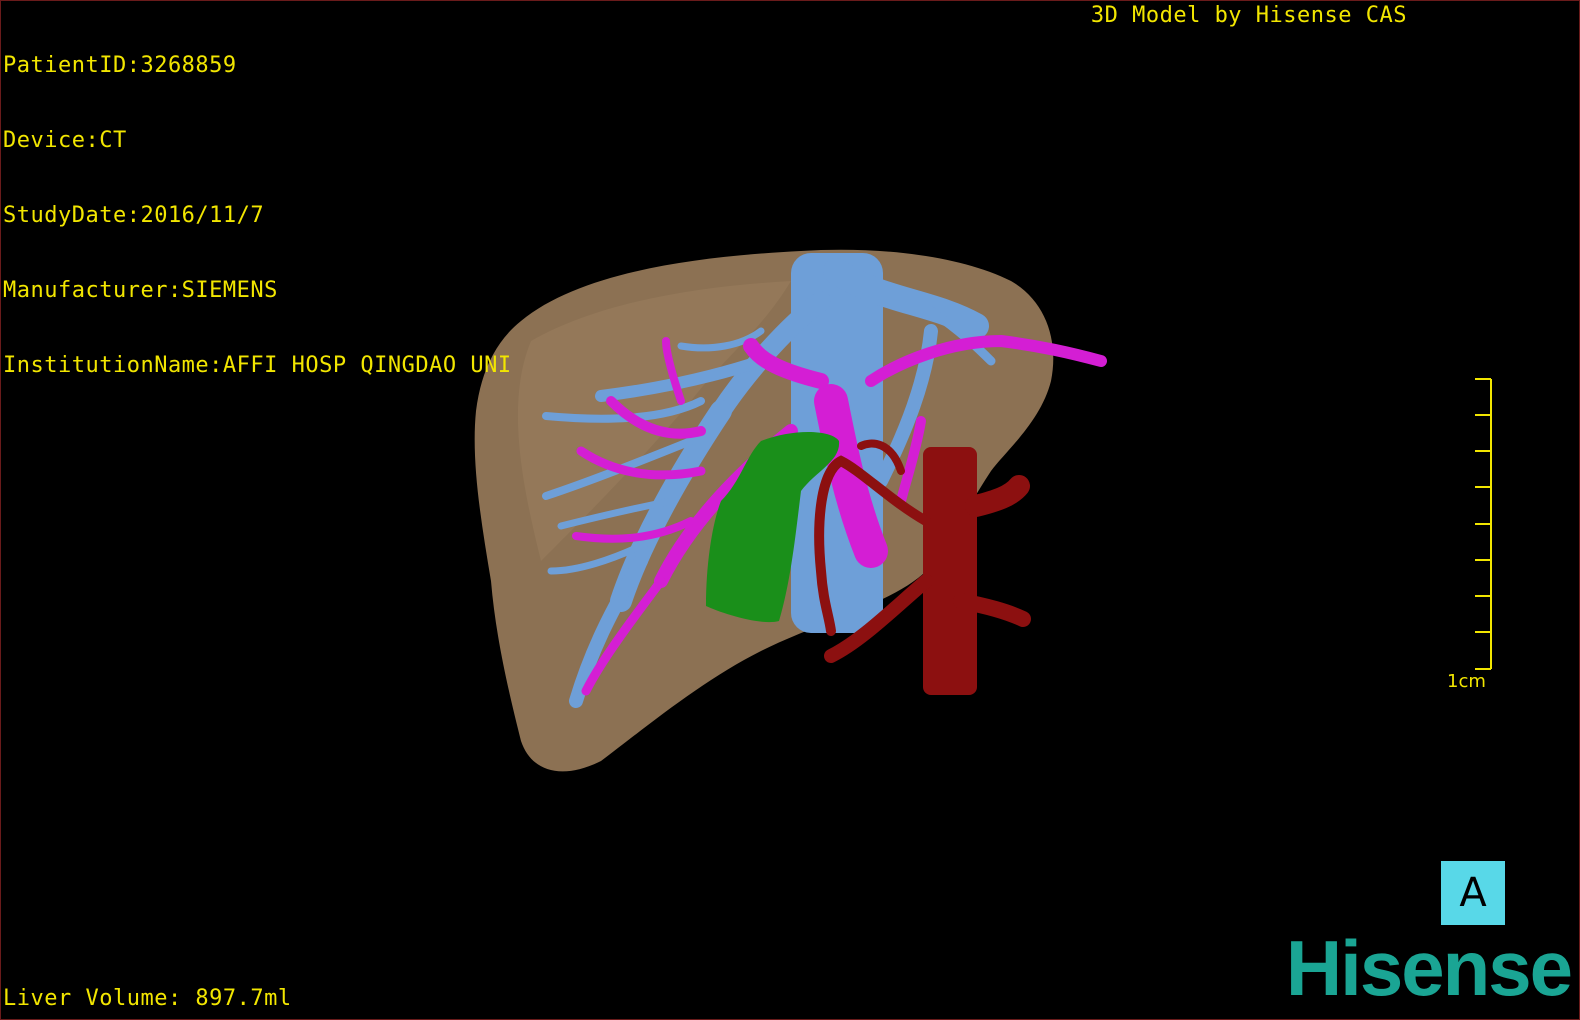 This screenshot has width=1580, height=1020. What do you see at coordinates (134, 215) in the screenshot?
I see `study-date: StudyDate:2016/11/7` at bounding box center [134, 215].